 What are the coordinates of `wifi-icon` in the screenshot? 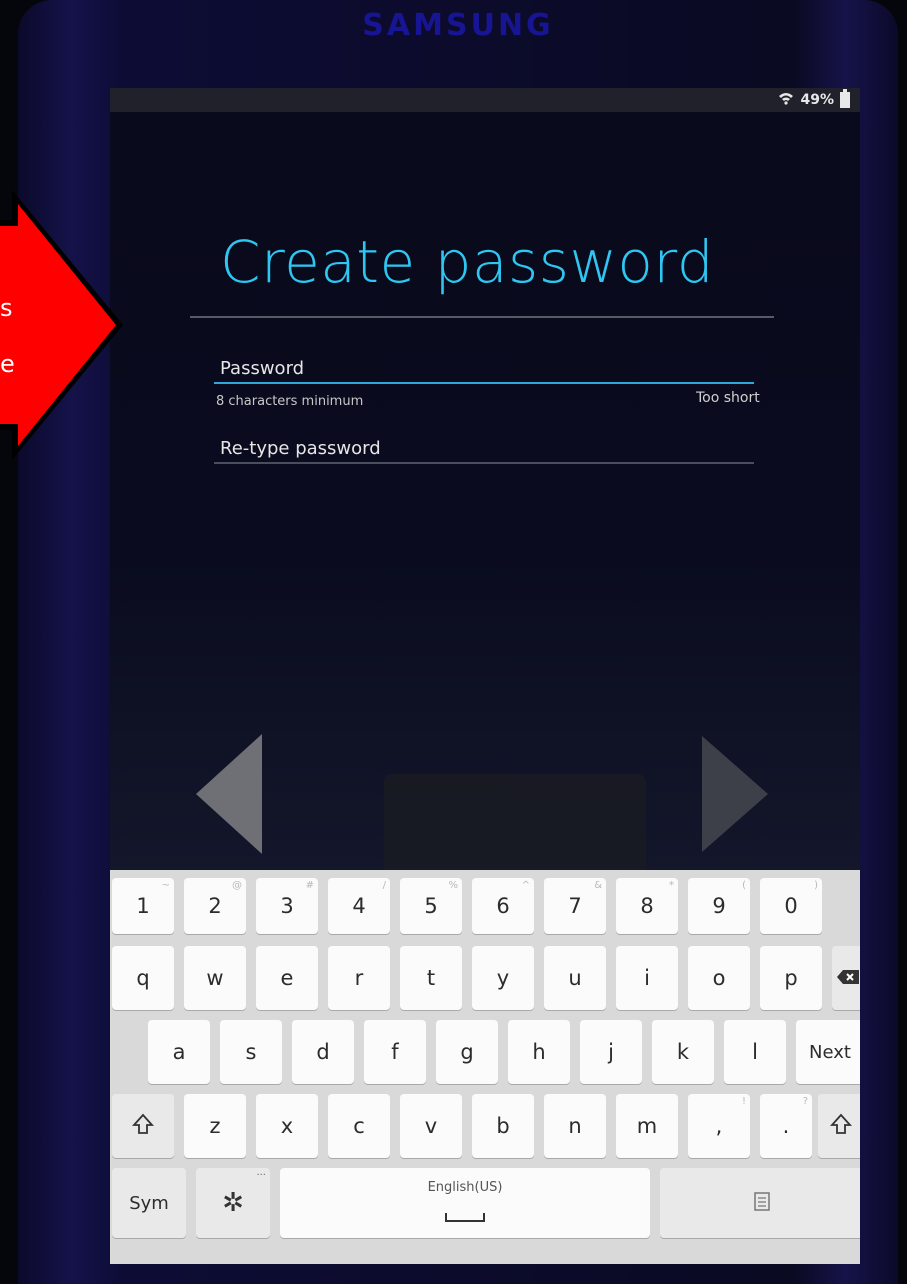 It's located at (786, 100).